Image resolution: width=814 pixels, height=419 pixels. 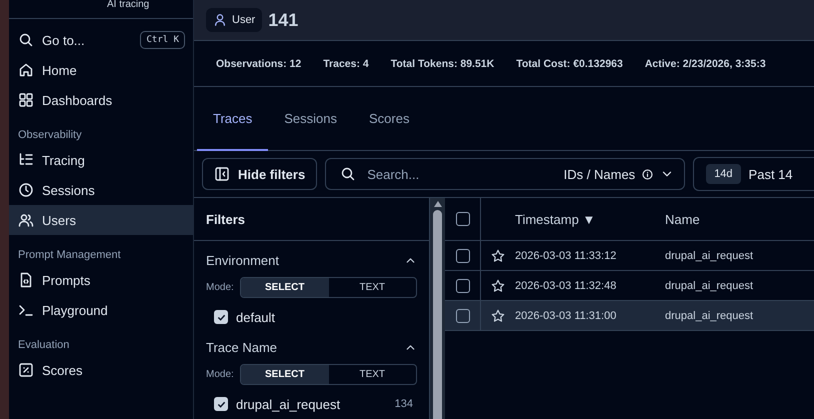 I want to click on users-icon, so click(x=26, y=220).